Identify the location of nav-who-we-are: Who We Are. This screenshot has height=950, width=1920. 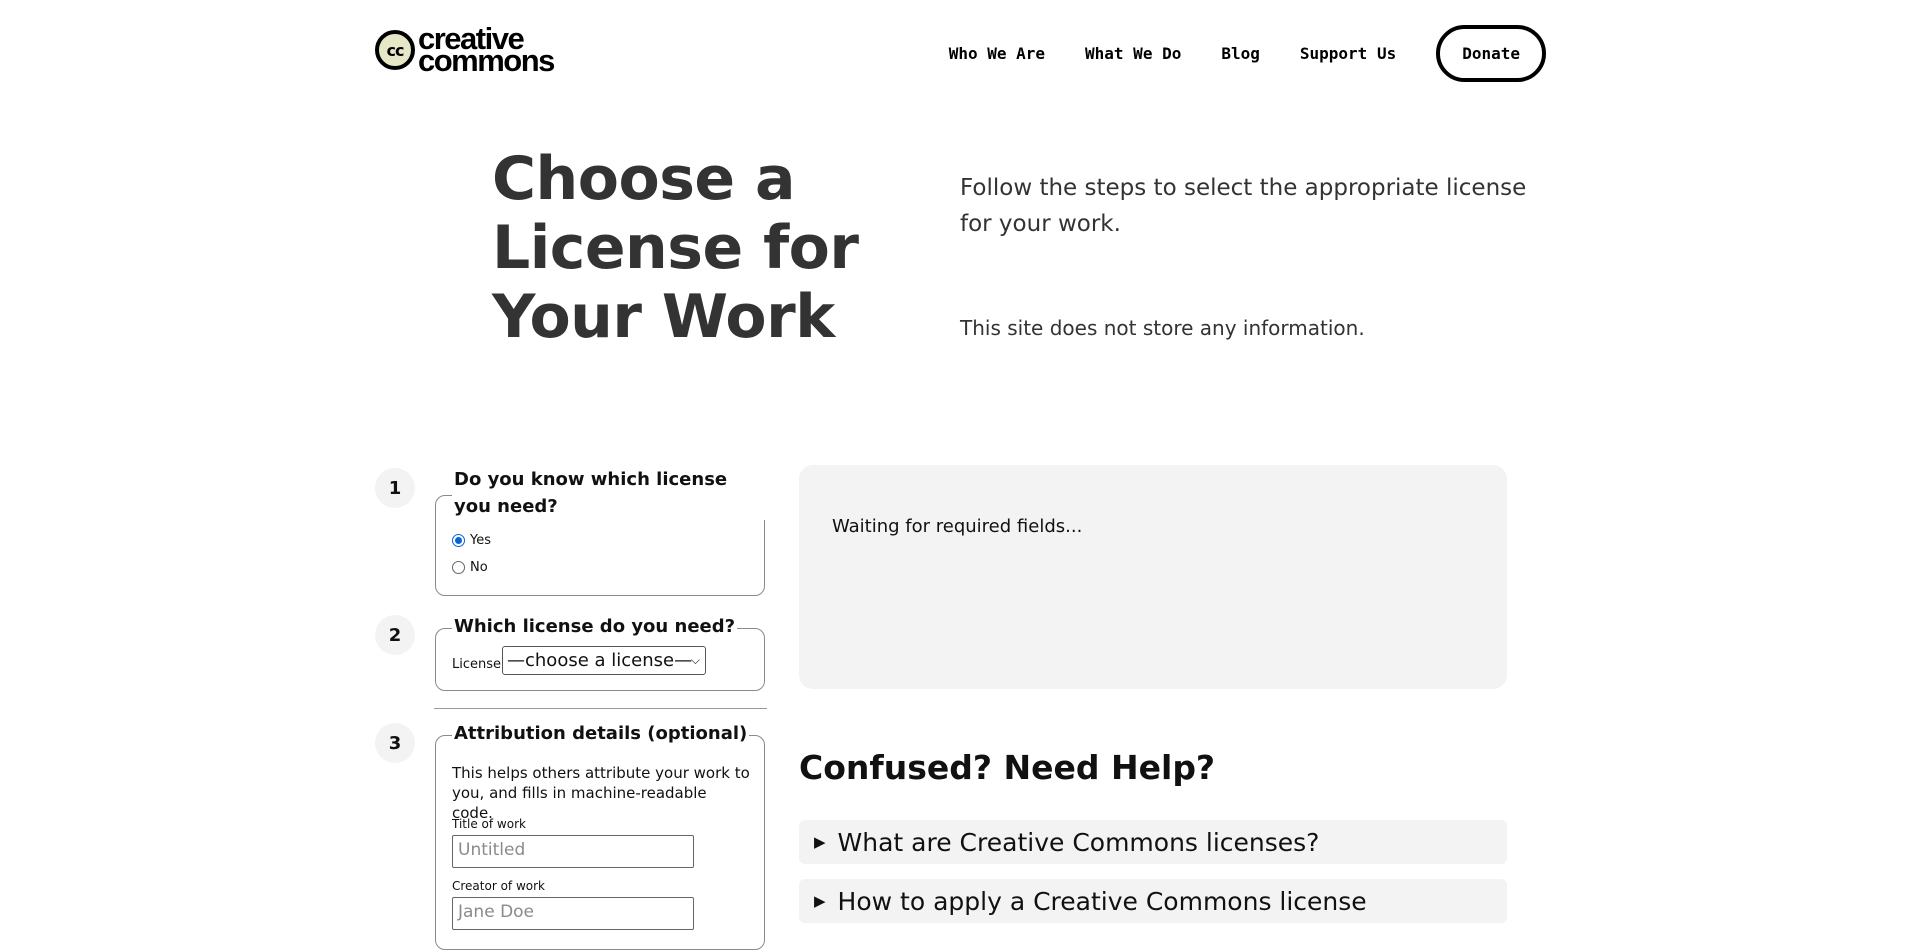
(997, 53).